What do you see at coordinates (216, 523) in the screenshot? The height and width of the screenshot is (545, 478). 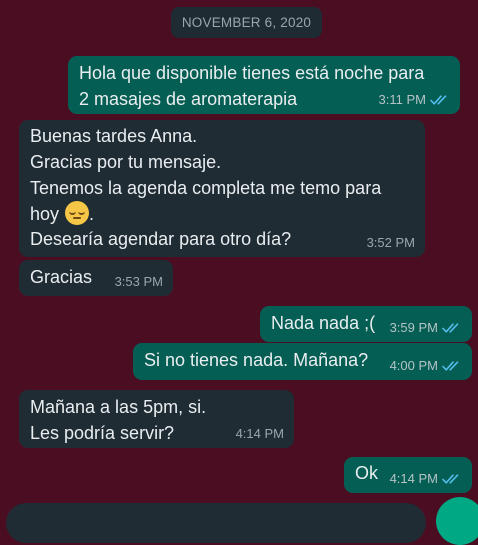 I see `message-input-bar` at bounding box center [216, 523].